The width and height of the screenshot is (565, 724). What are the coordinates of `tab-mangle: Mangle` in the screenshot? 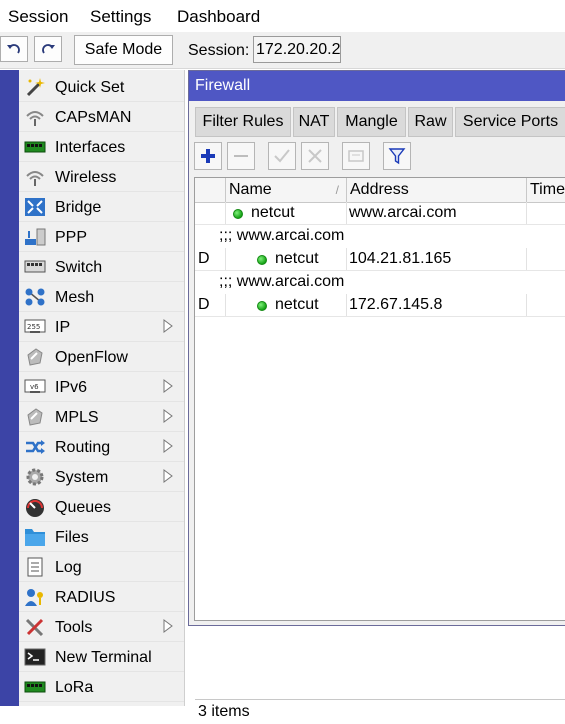 It's located at (371, 122).